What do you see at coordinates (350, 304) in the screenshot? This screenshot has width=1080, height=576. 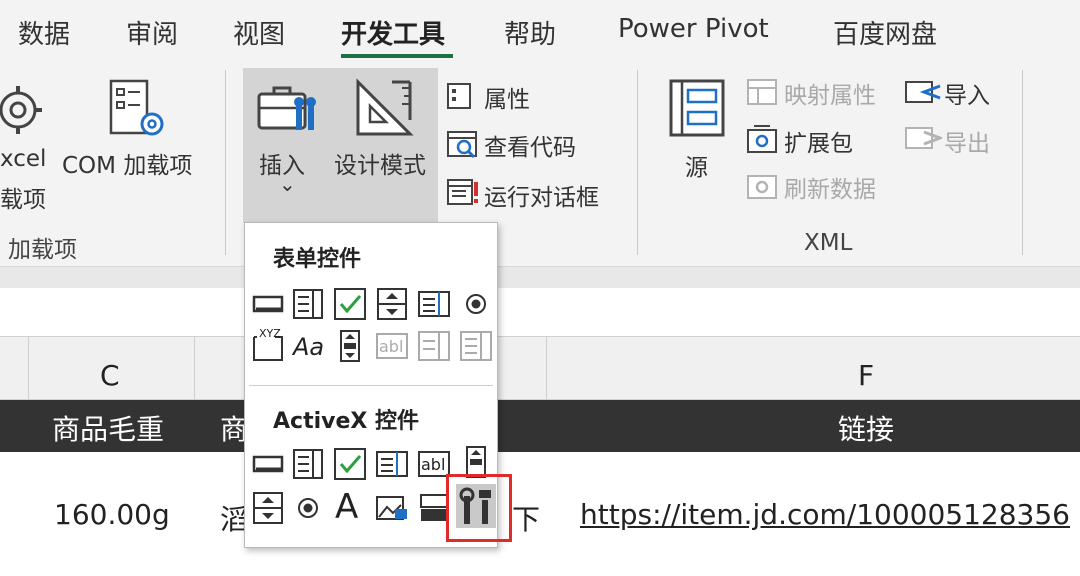 I see `form-checkbox-icon` at bounding box center [350, 304].